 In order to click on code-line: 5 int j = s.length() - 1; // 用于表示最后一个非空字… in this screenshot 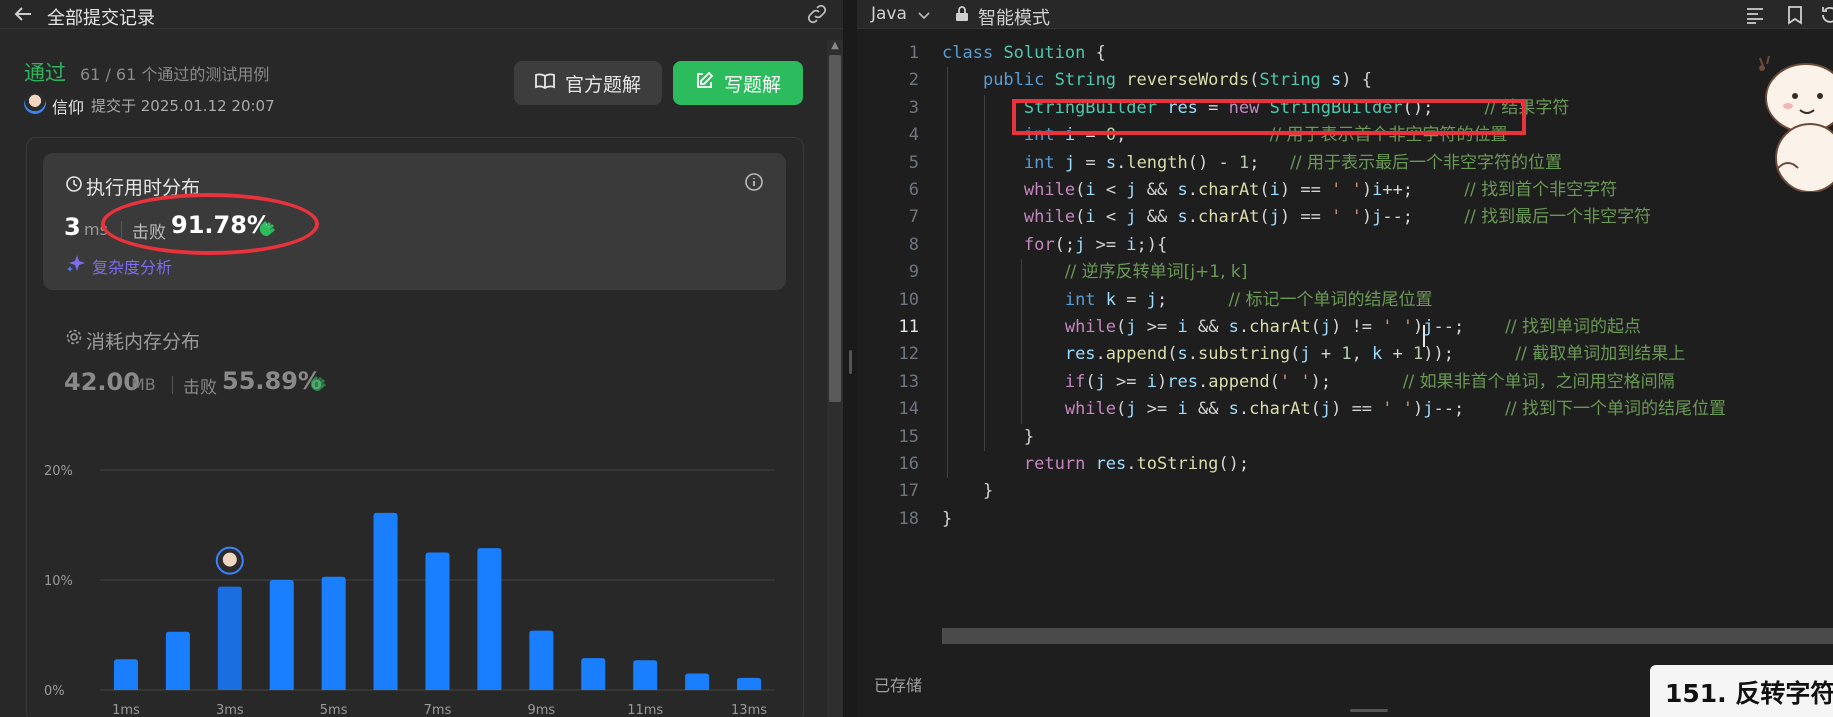, I will do `click(1345, 163)`.